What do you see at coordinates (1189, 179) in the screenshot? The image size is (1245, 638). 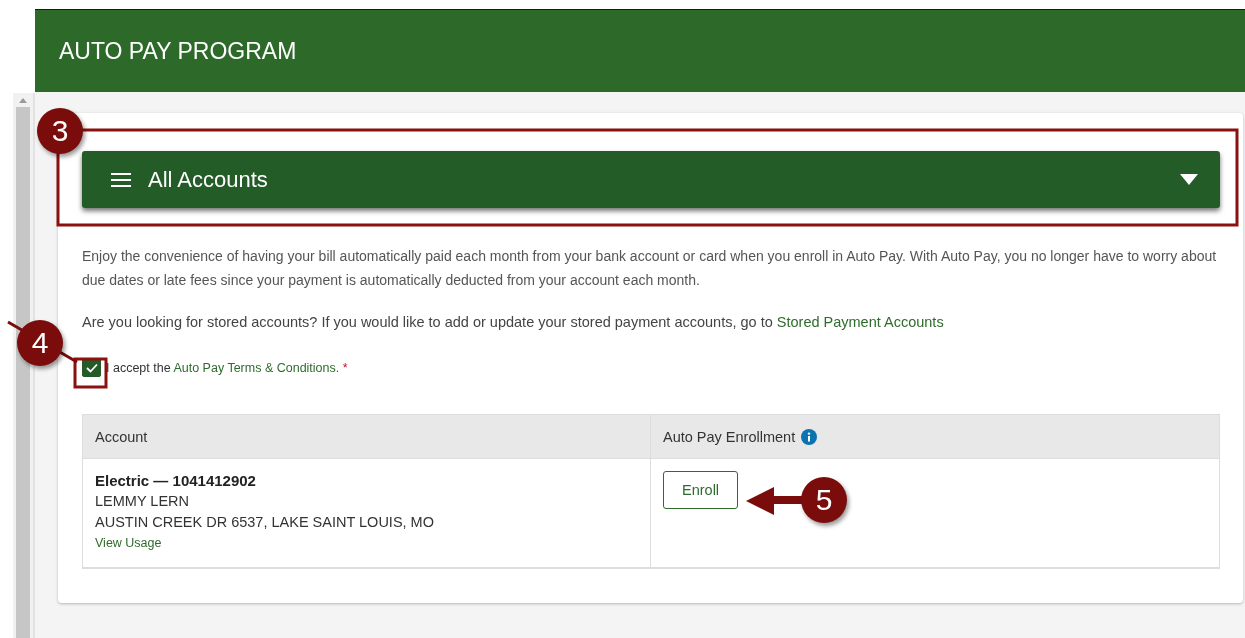 I see `caret-icon` at bounding box center [1189, 179].